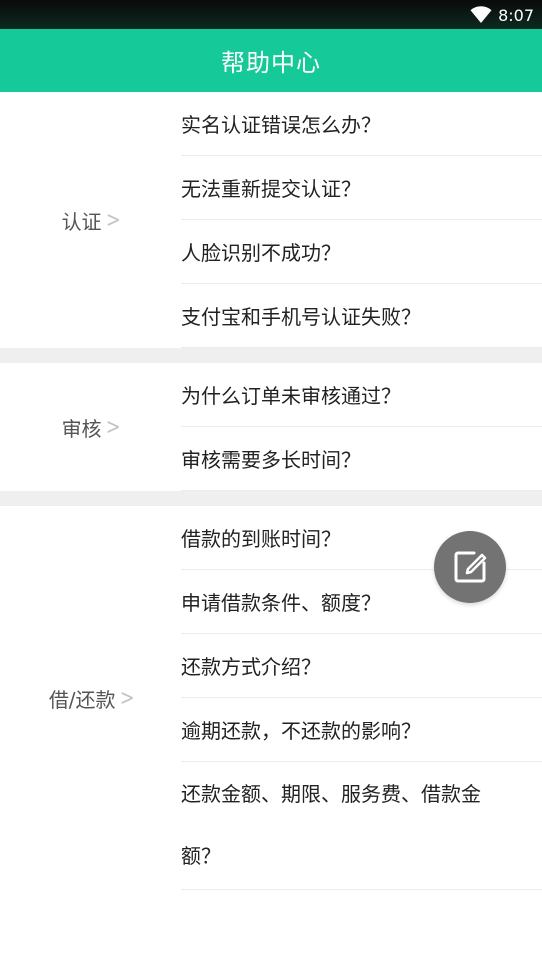  Describe the element at coordinates (481, 15) in the screenshot. I see `wifi-icon` at that location.